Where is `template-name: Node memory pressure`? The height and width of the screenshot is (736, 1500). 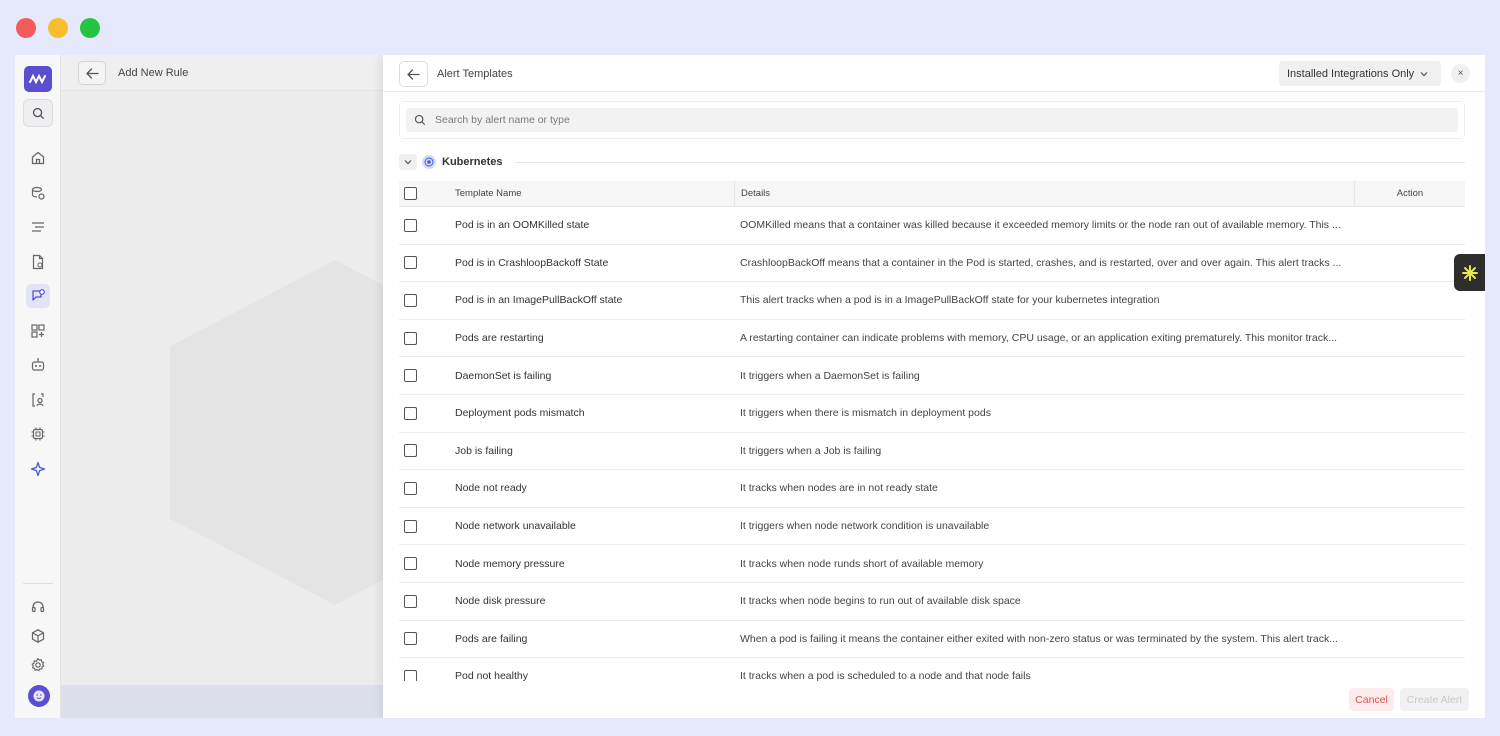
template-name: Node memory pressure is located at coordinates (510, 563).